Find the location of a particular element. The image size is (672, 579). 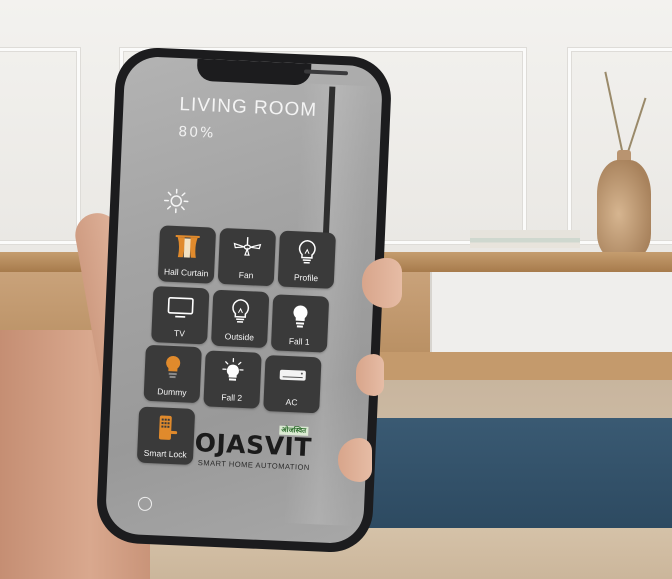

tile-fall-2: Fall 2 is located at coordinates (232, 379).